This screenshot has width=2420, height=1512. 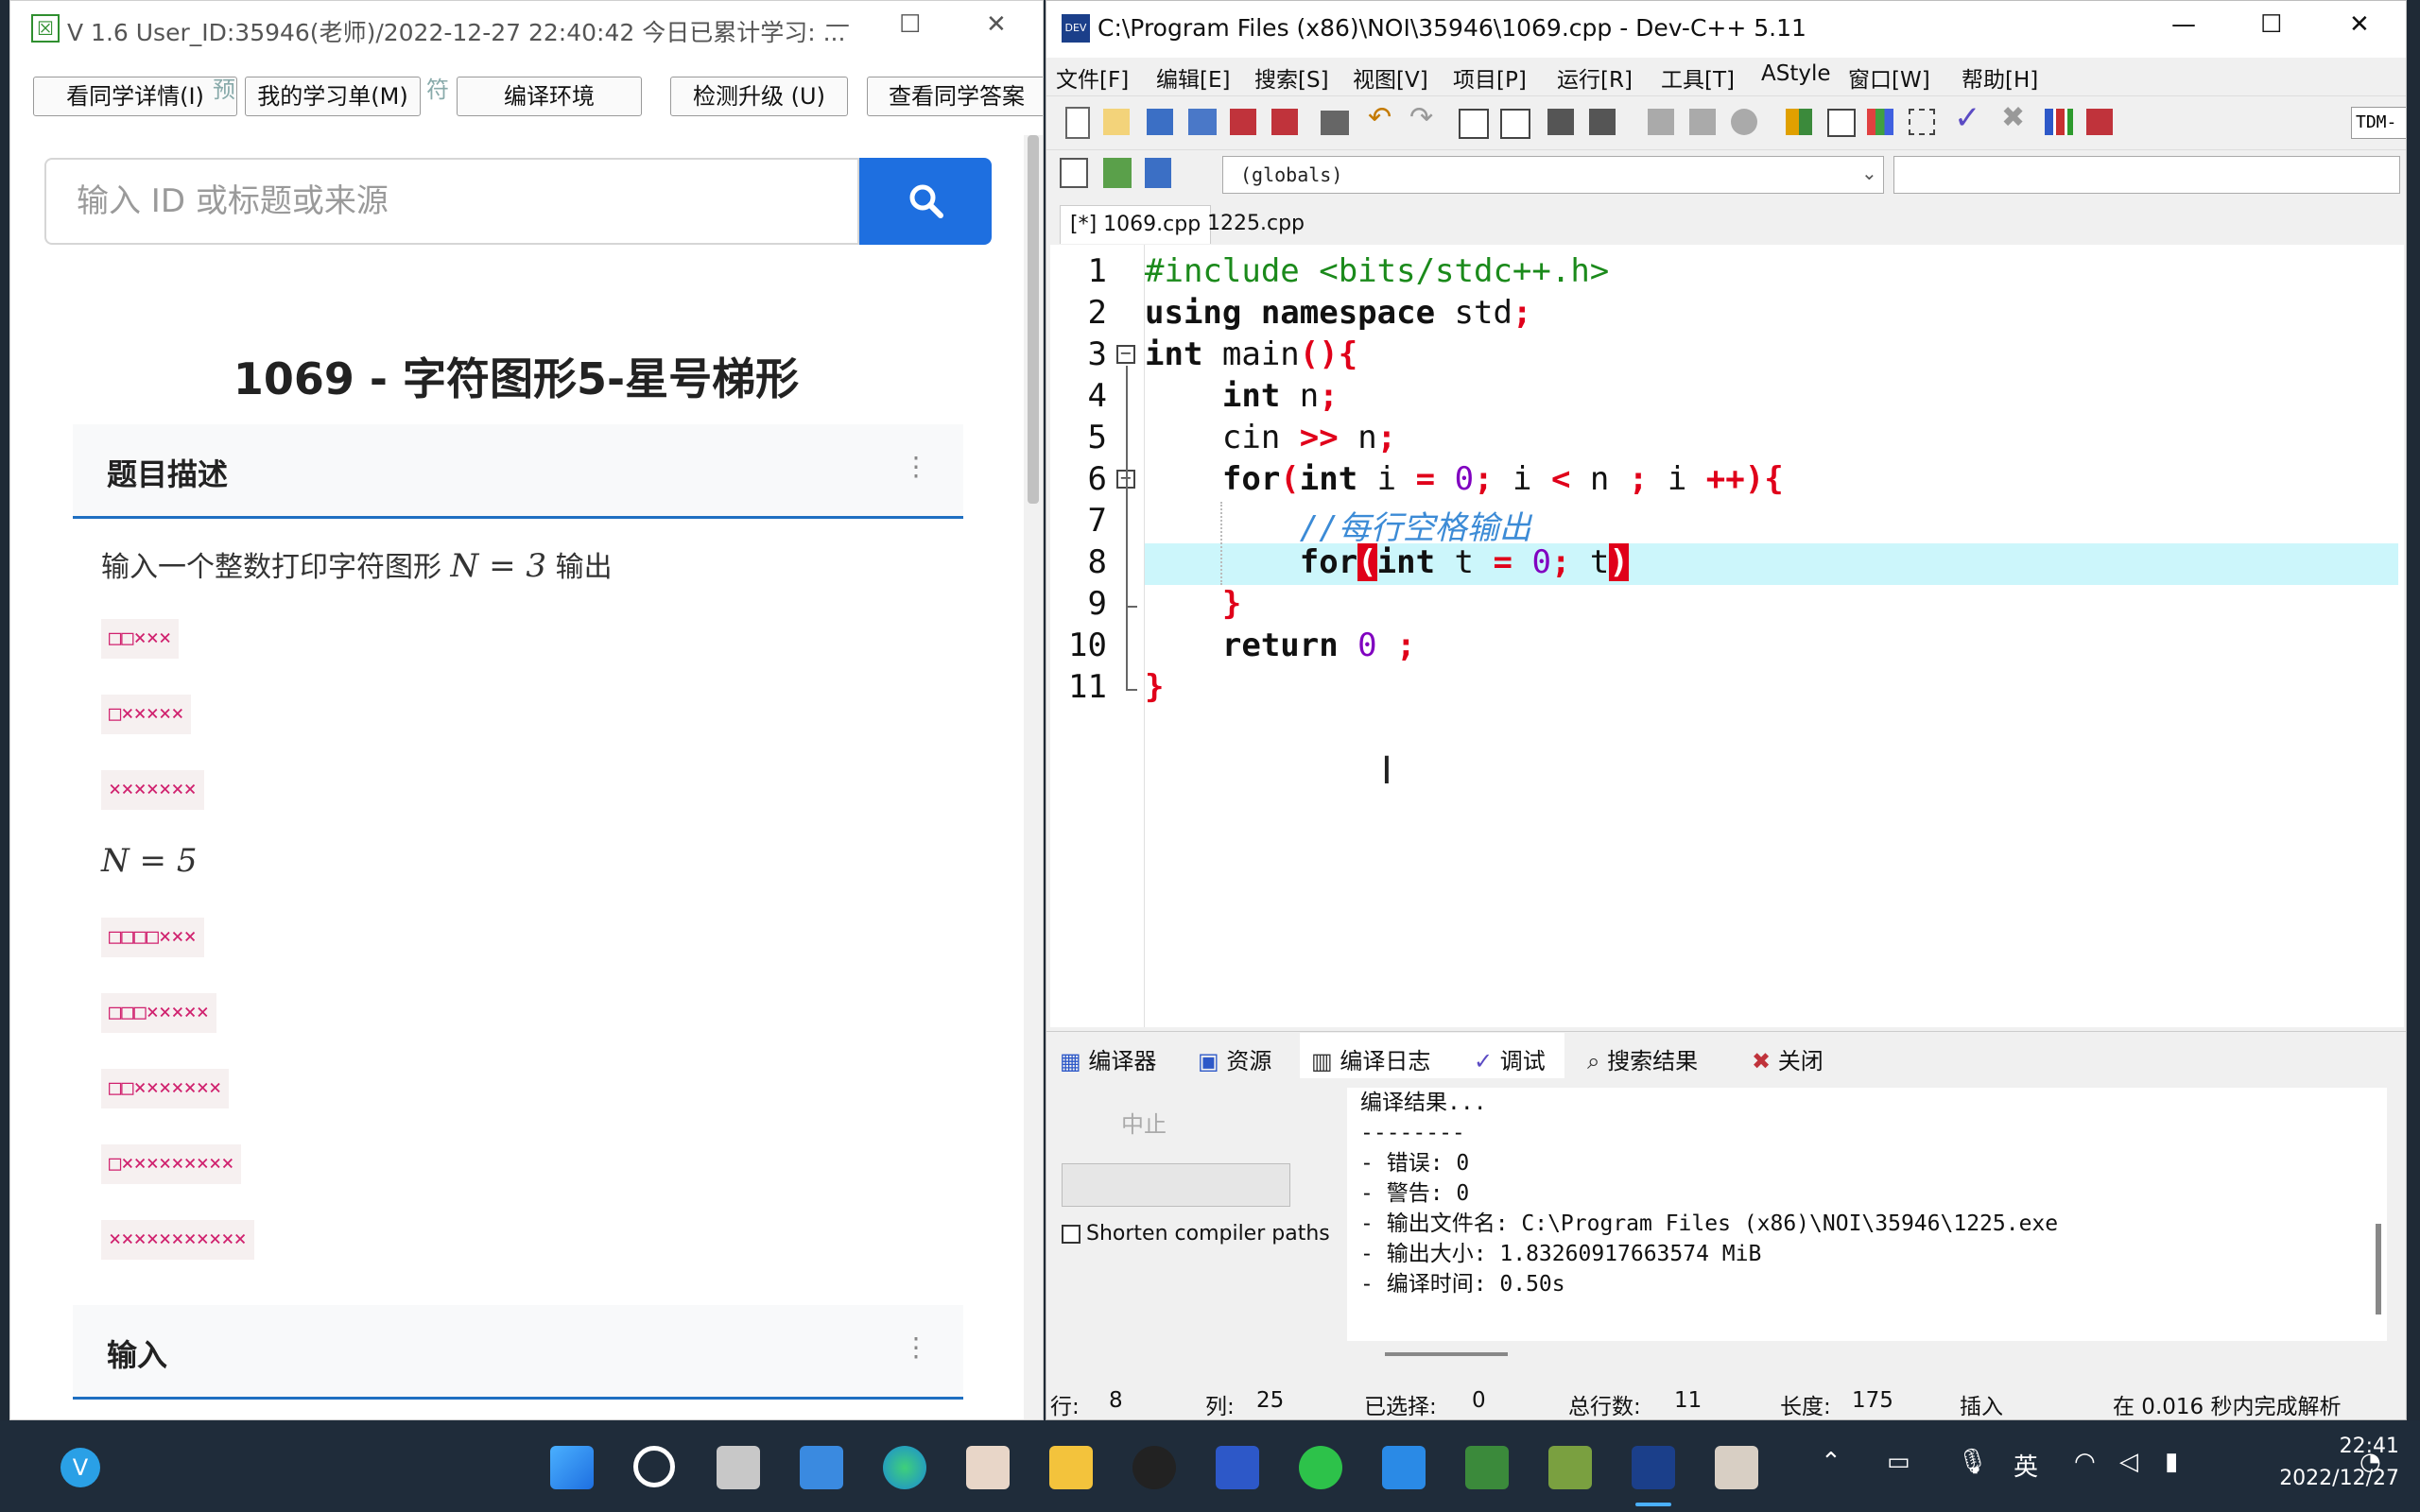 I want to click on word-icon, so click(x=1404, y=1467).